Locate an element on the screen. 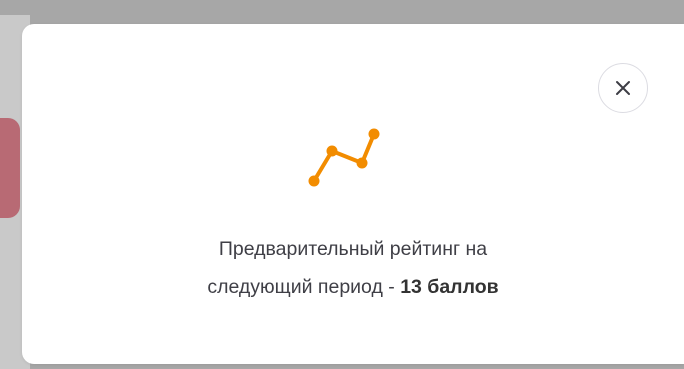 The width and height of the screenshot is (684, 369). close-icon is located at coordinates (623, 88).